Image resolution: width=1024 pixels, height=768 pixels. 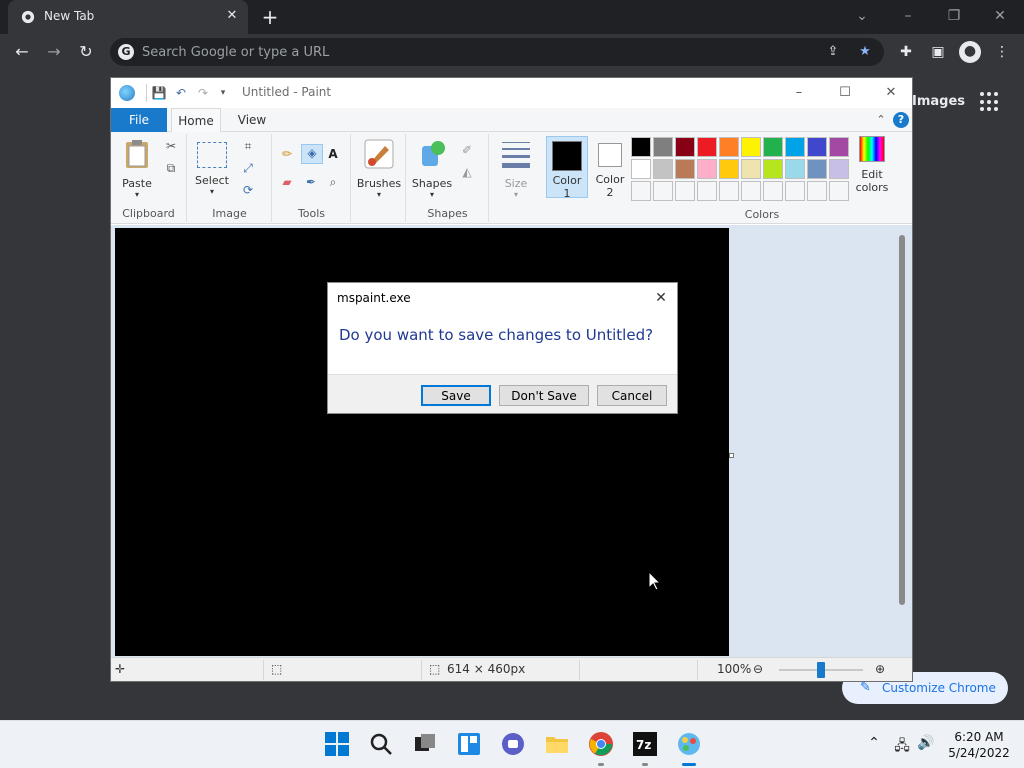 I want to click on forward-arrow-icon: →, so click(x=54, y=52).